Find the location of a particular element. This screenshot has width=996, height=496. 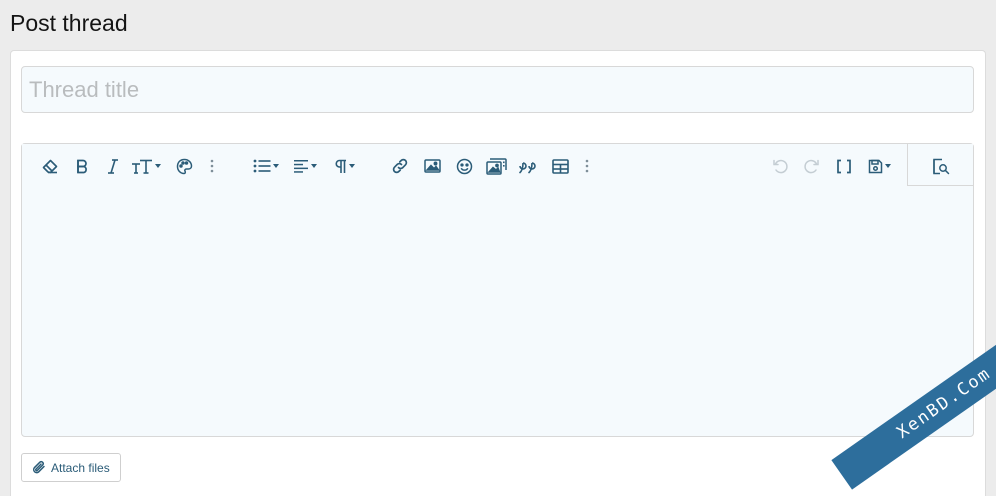

align-left-icon is located at coordinates (301, 166).